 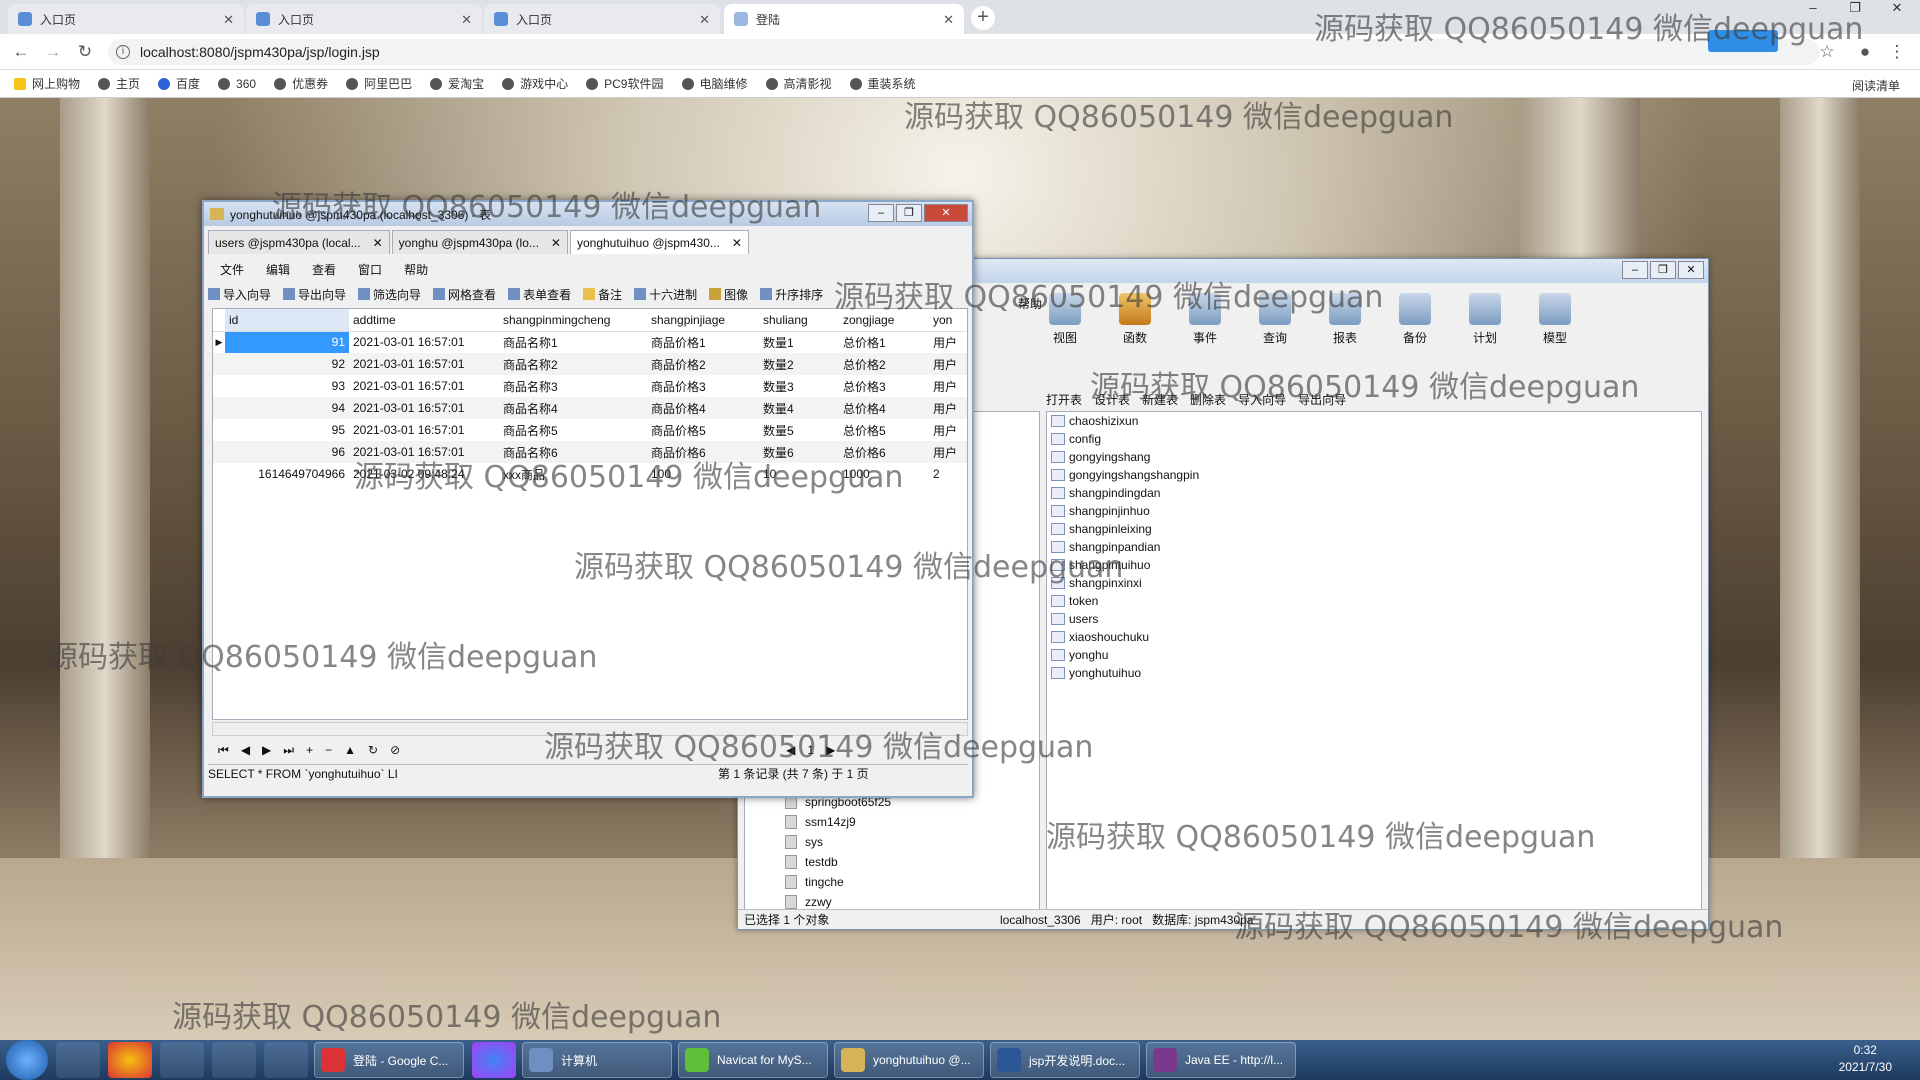 I want to click on bookmark-item: 阿里巴巴, so click(x=379, y=83).